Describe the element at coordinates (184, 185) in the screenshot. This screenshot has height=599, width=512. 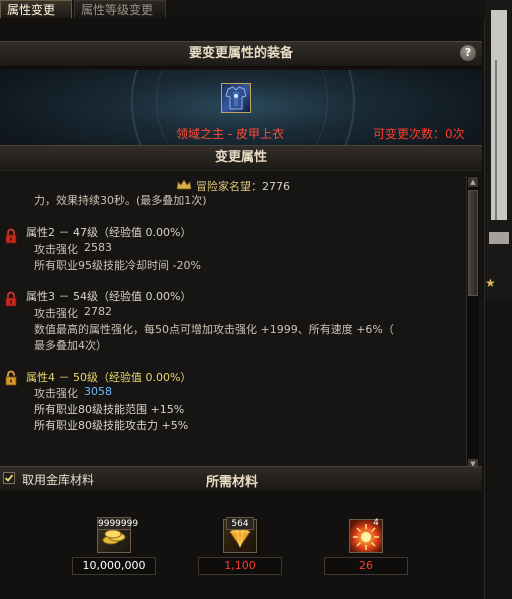
I see `crown-icon` at that location.